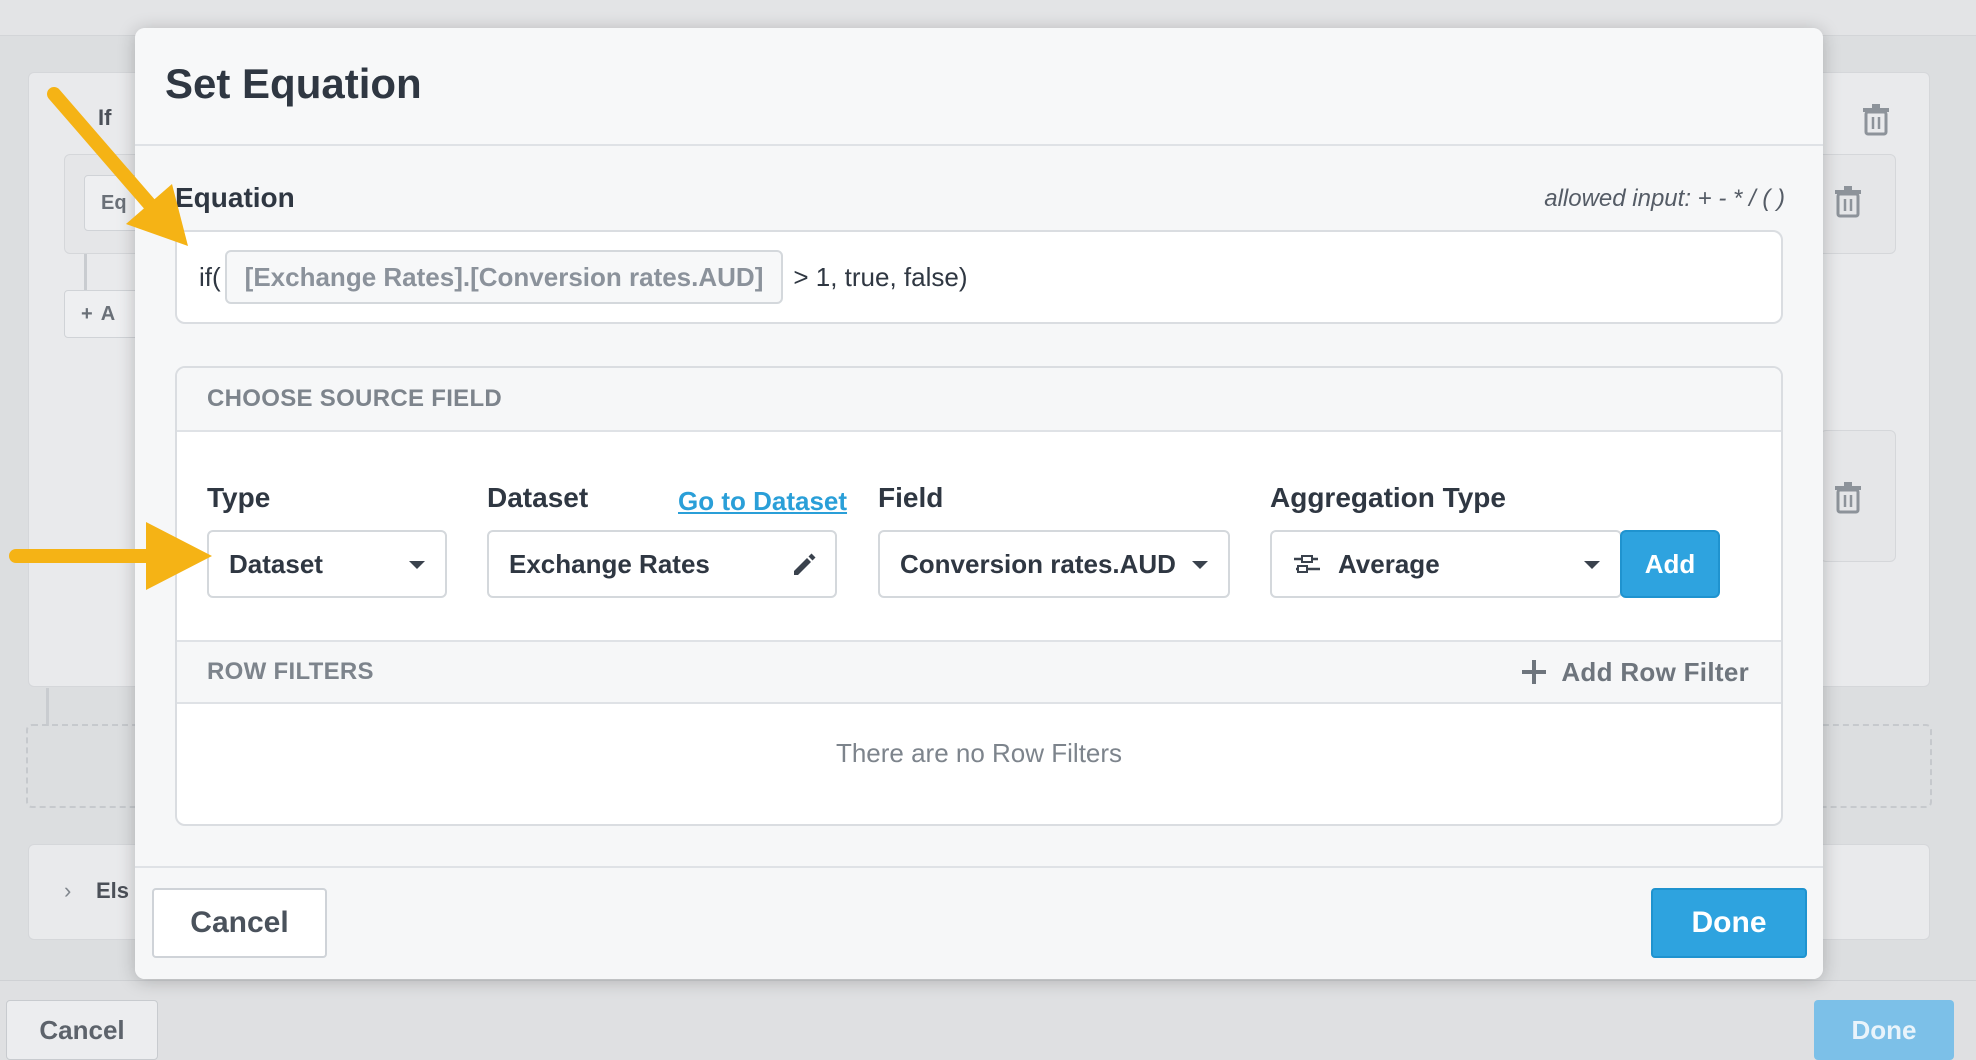 The height and width of the screenshot is (1060, 1976). Describe the element at coordinates (504, 277) in the screenshot. I see `equation-field-token: [Exchange Rates].[Conversion rates.AUD]` at that location.